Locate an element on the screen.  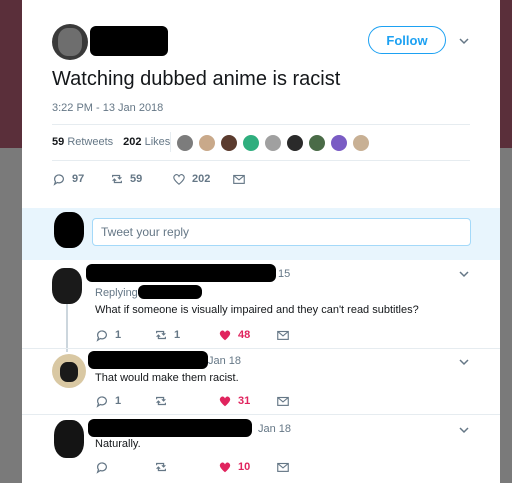
reply-date: 15 is located at coordinates (284, 274).